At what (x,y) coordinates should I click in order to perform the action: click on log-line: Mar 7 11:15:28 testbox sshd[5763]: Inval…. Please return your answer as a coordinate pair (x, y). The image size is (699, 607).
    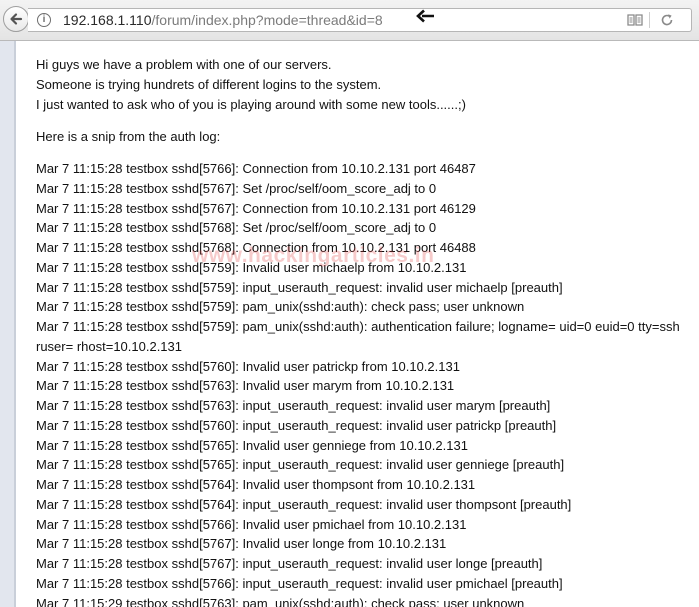
    Looking at the image, I should click on (245, 386).